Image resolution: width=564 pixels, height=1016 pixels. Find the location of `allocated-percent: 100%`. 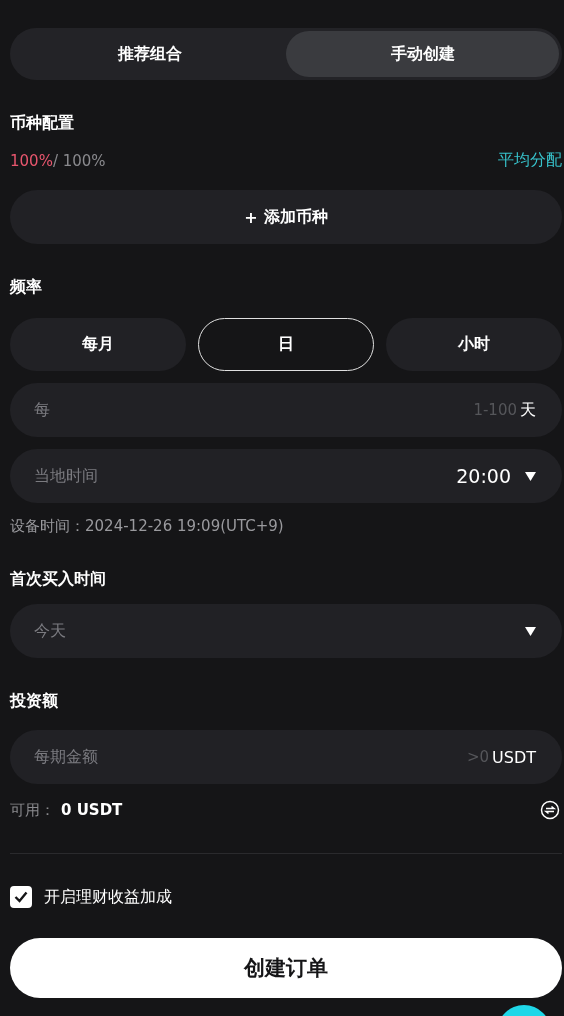

allocated-percent: 100% is located at coordinates (31, 160).